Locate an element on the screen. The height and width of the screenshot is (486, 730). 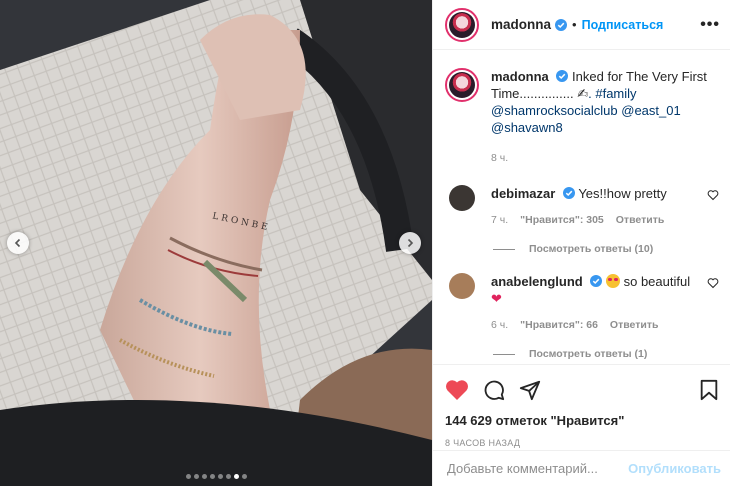
view-replies-button: Посмотреть ответы (10) is located at coordinates (606, 249).